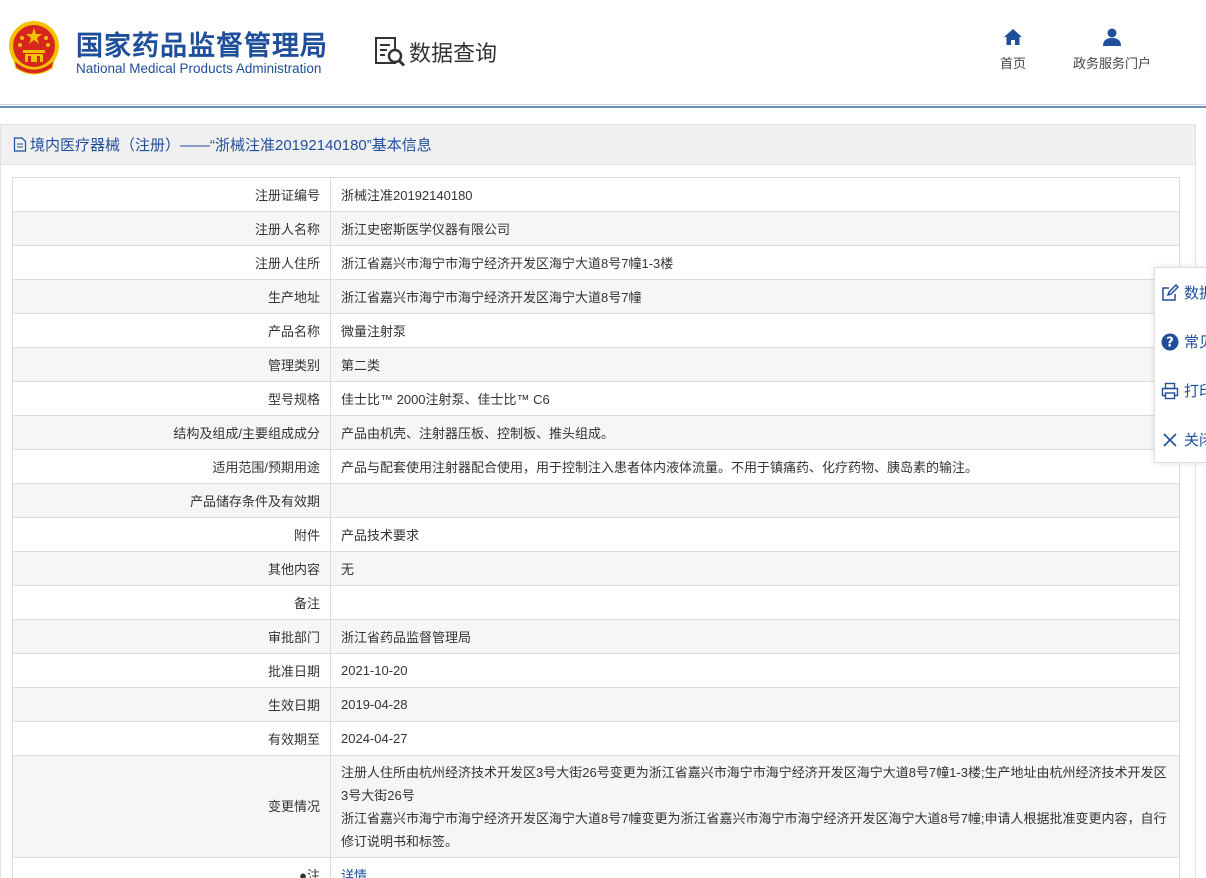 This screenshot has width=1206, height=878. What do you see at coordinates (1180, 439) in the screenshot?
I see `side-close-button: 关闭` at bounding box center [1180, 439].